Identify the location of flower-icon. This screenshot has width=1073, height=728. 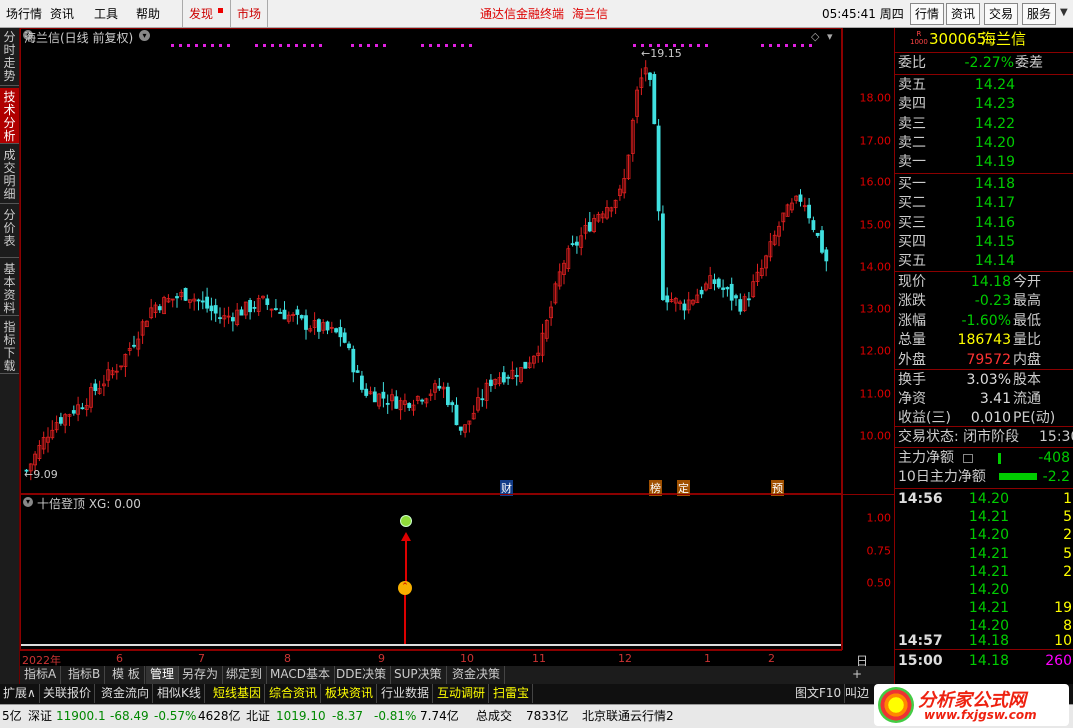
(896, 705).